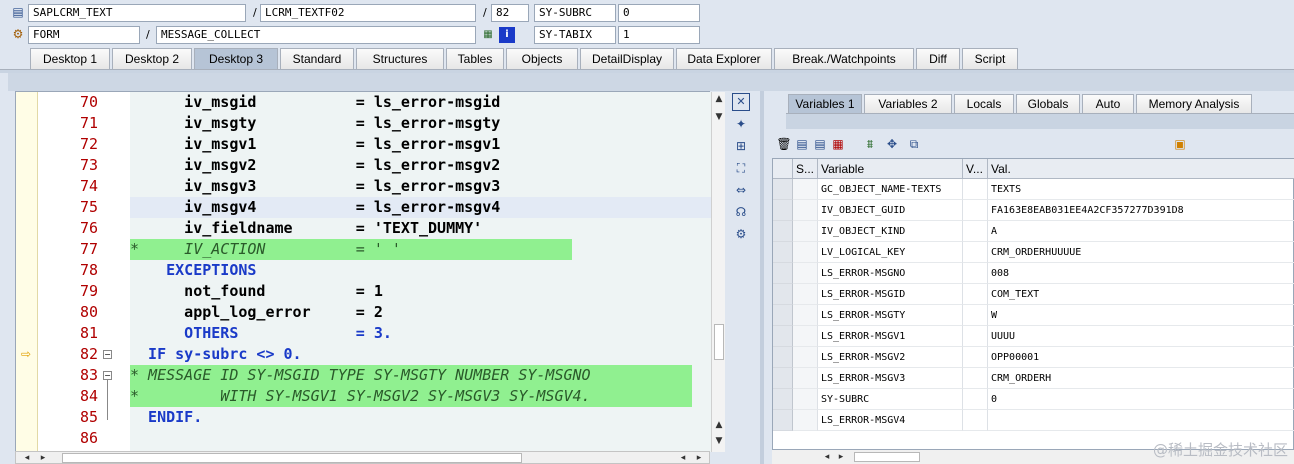  I want to click on var1-name-field: SY-SUBRC, so click(575, 13).